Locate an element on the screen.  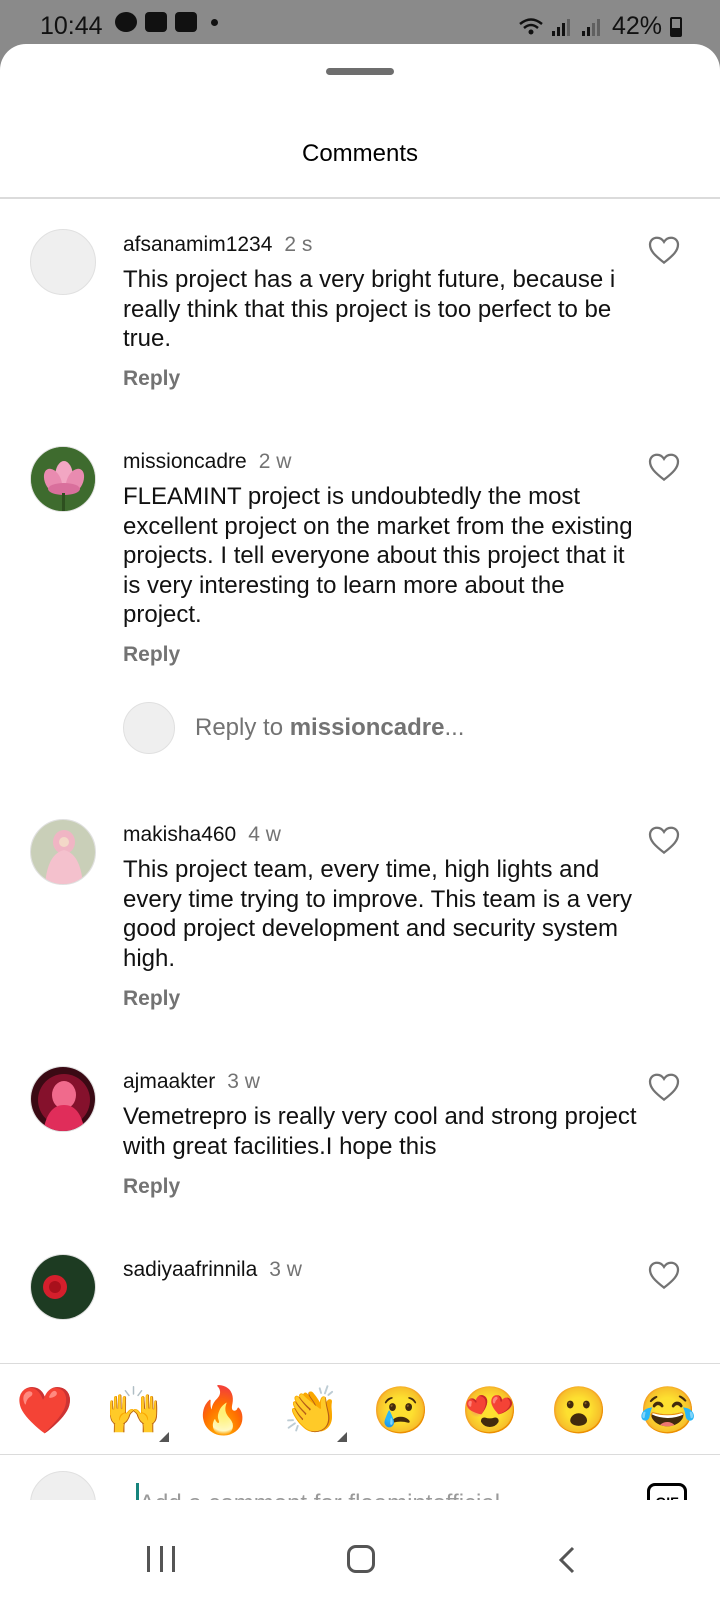
back-icon is located at coordinates (567, 1560).